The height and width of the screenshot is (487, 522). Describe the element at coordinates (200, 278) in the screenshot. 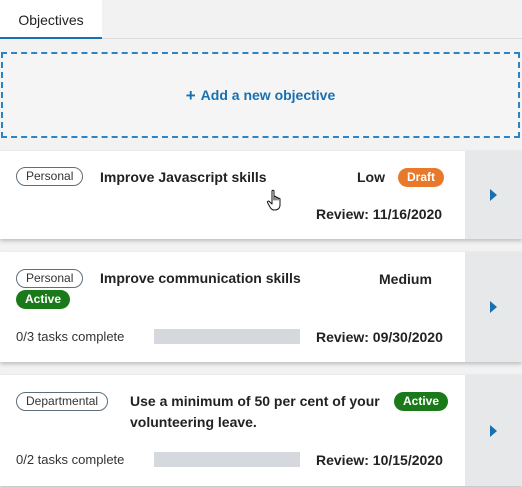

I see `objective-title: Improve communication skills` at that location.